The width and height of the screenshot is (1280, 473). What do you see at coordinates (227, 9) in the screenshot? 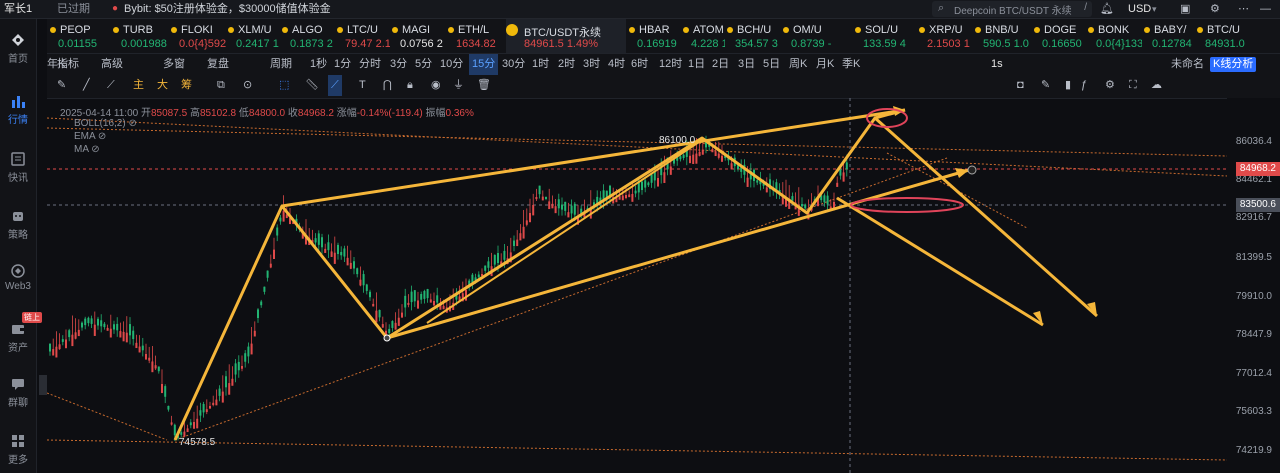
I see `ad-banner: Bybit: $50注册体验金，$30000储值体验金` at bounding box center [227, 9].